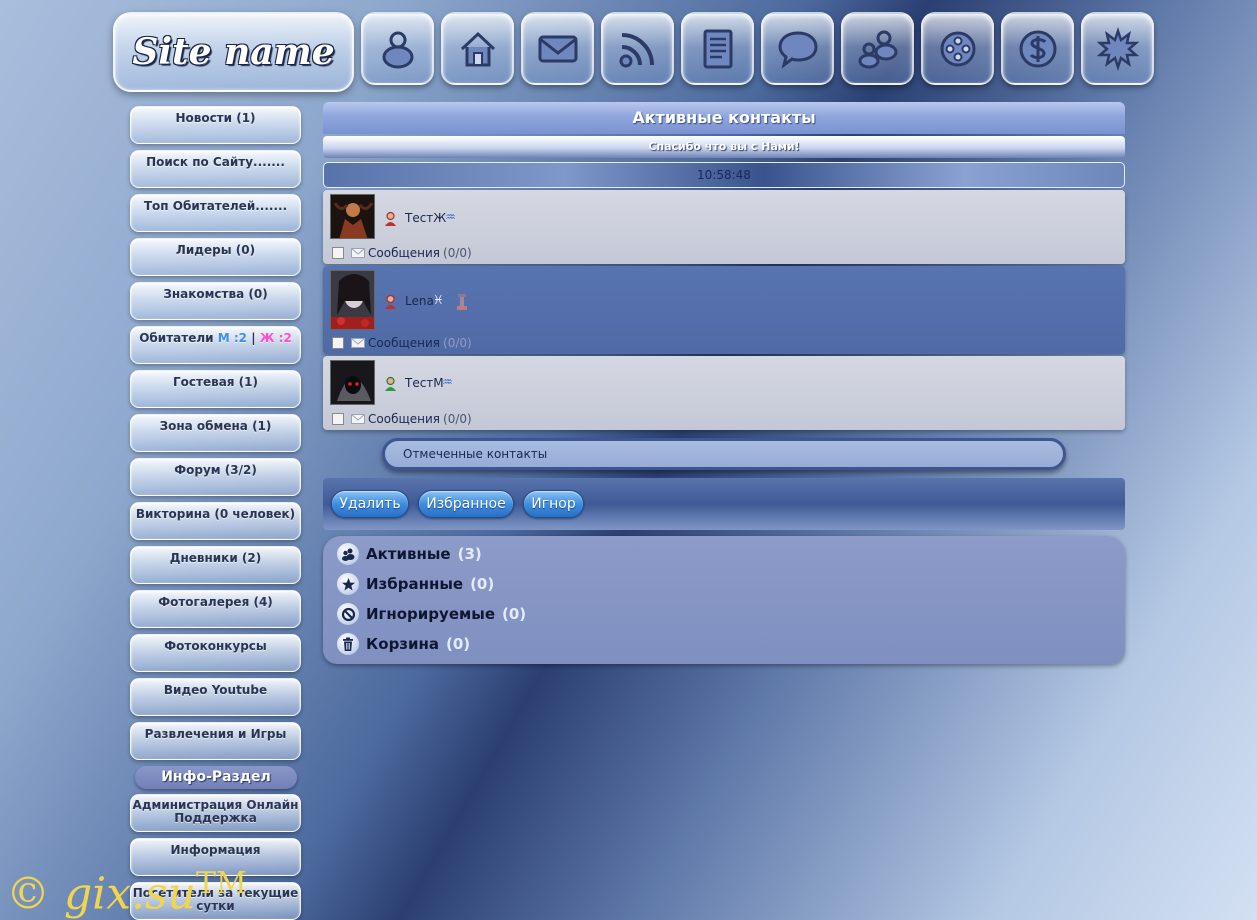 This screenshot has height=920, width=1257. I want to click on server-time: 10:58:48, so click(724, 175).